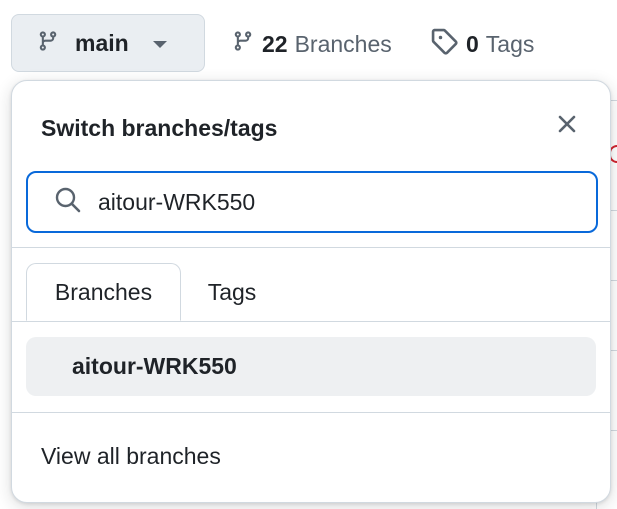  I want to click on search-icon, so click(68, 202).